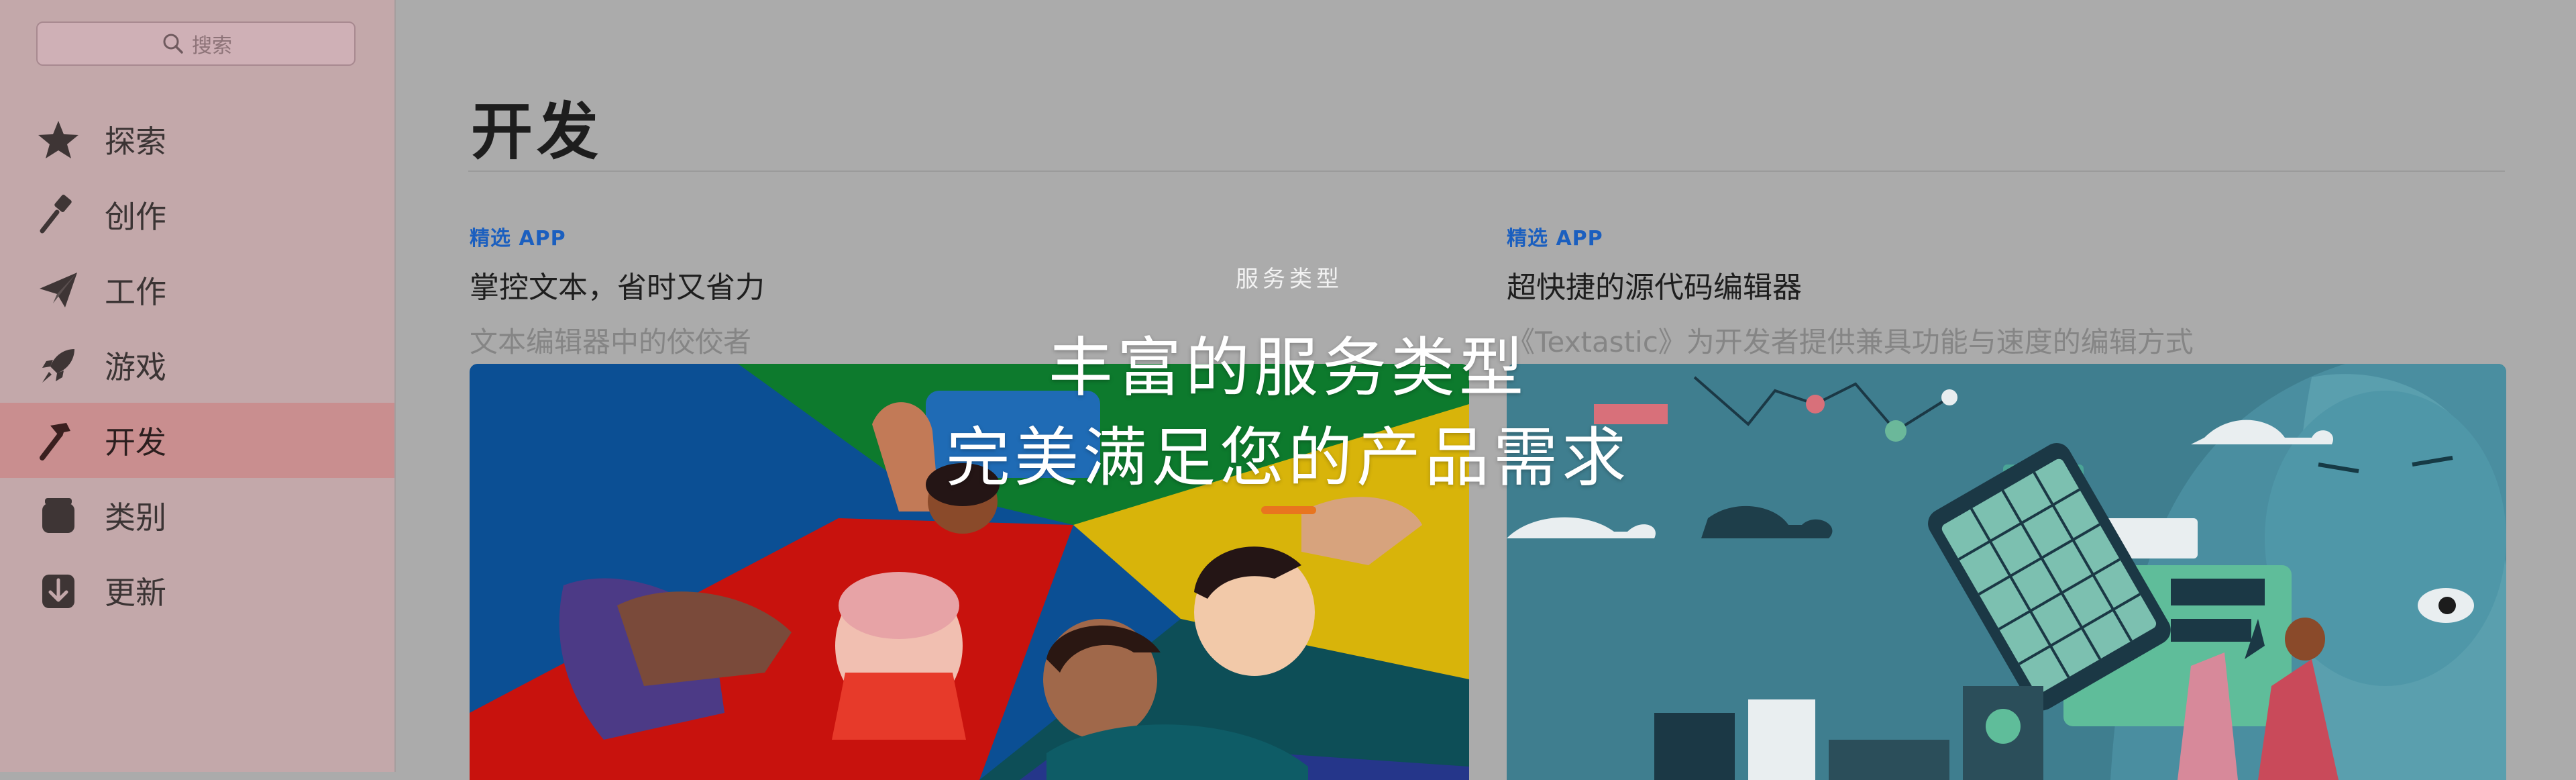 The height and width of the screenshot is (780, 2576). Describe the element at coordinates (58, 442) in the screenshot. I see `hammer-icon` at that location.